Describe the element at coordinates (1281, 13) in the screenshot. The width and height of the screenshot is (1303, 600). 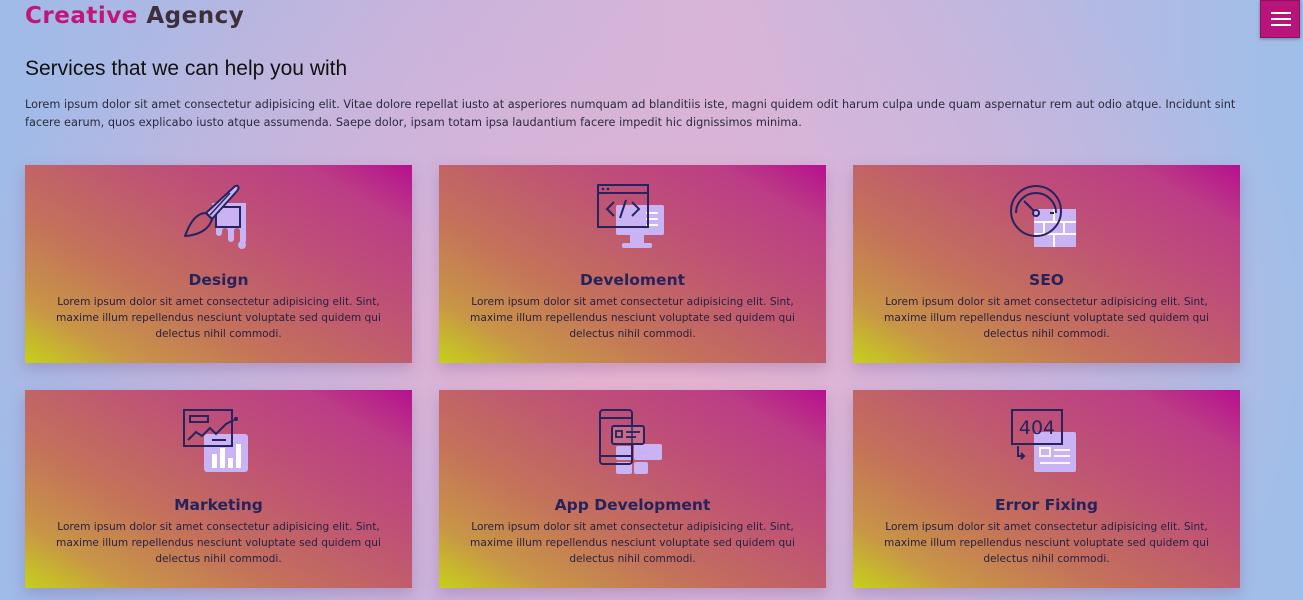
I see `hamburger-menu-icon` at that location.